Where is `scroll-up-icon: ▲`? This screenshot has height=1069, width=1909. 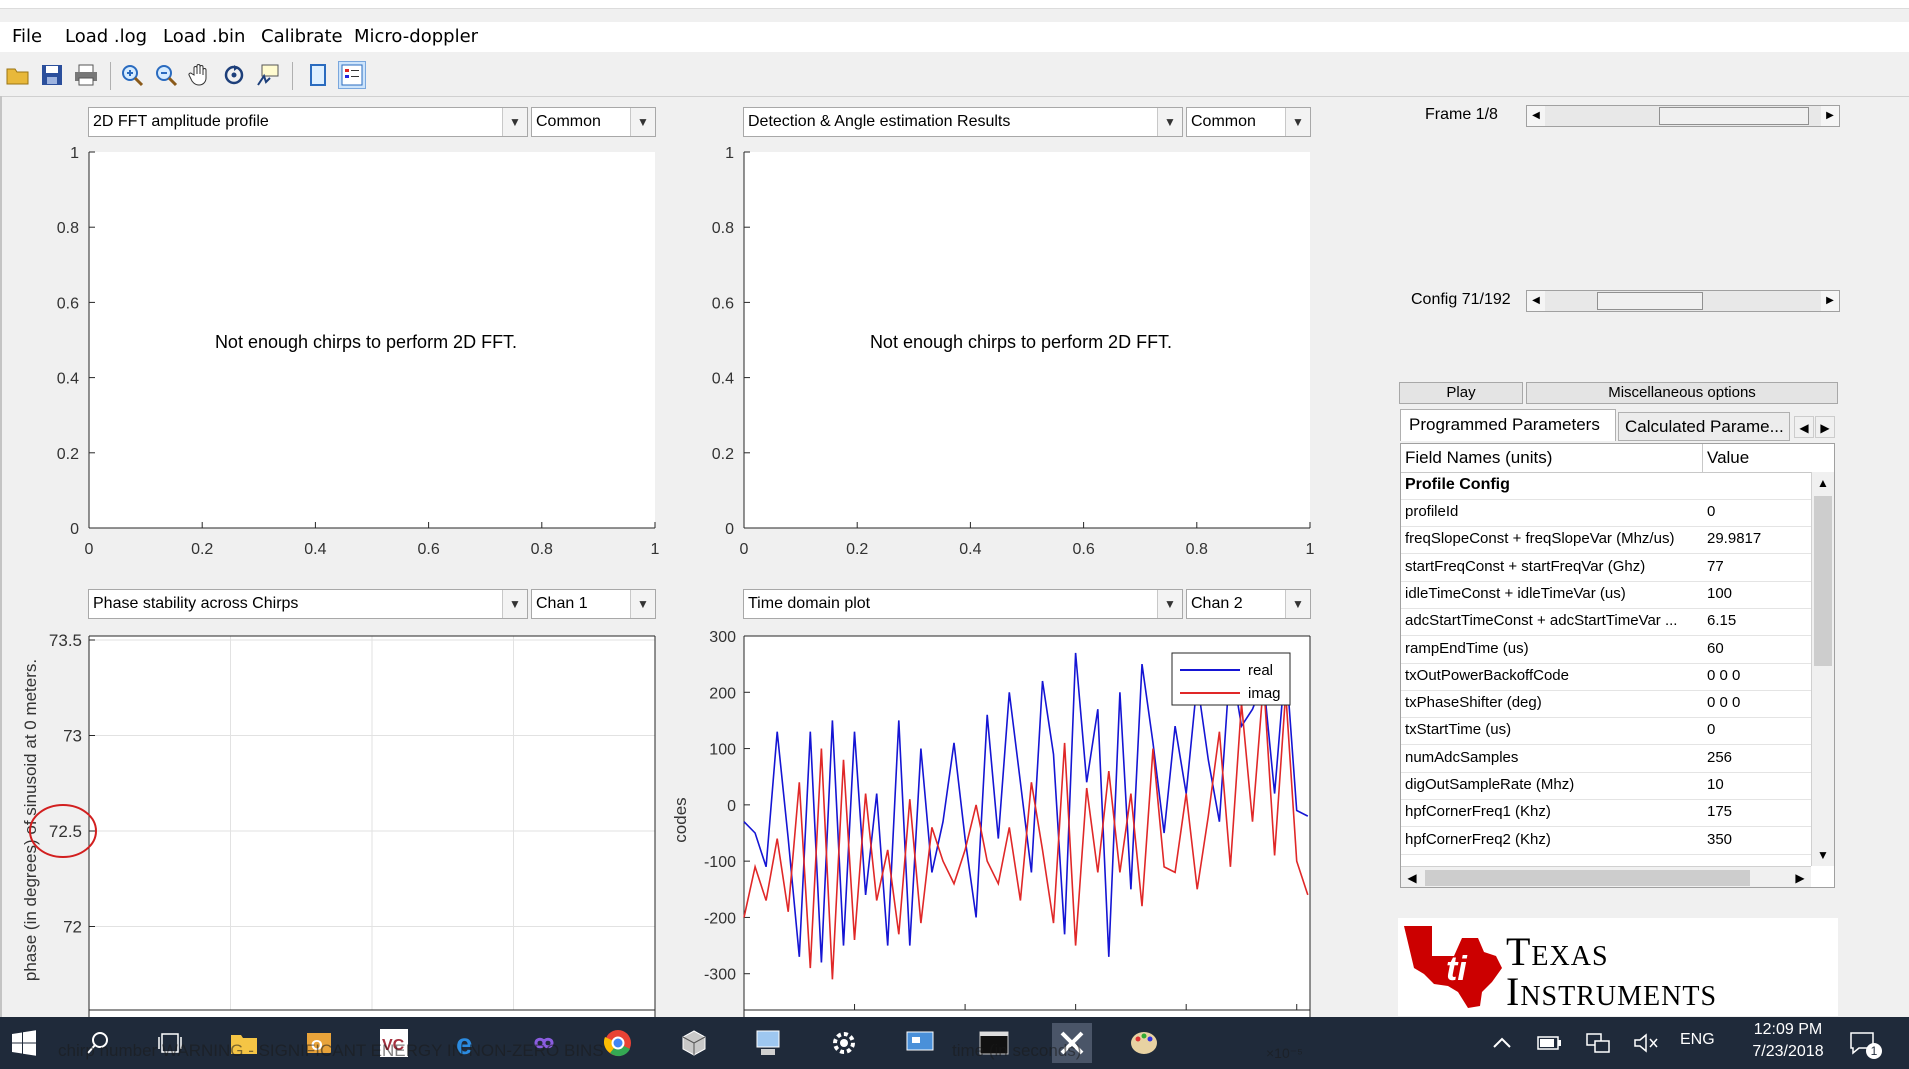
scroll-up-icon: ▲ is located at coordinates (1823, 483).